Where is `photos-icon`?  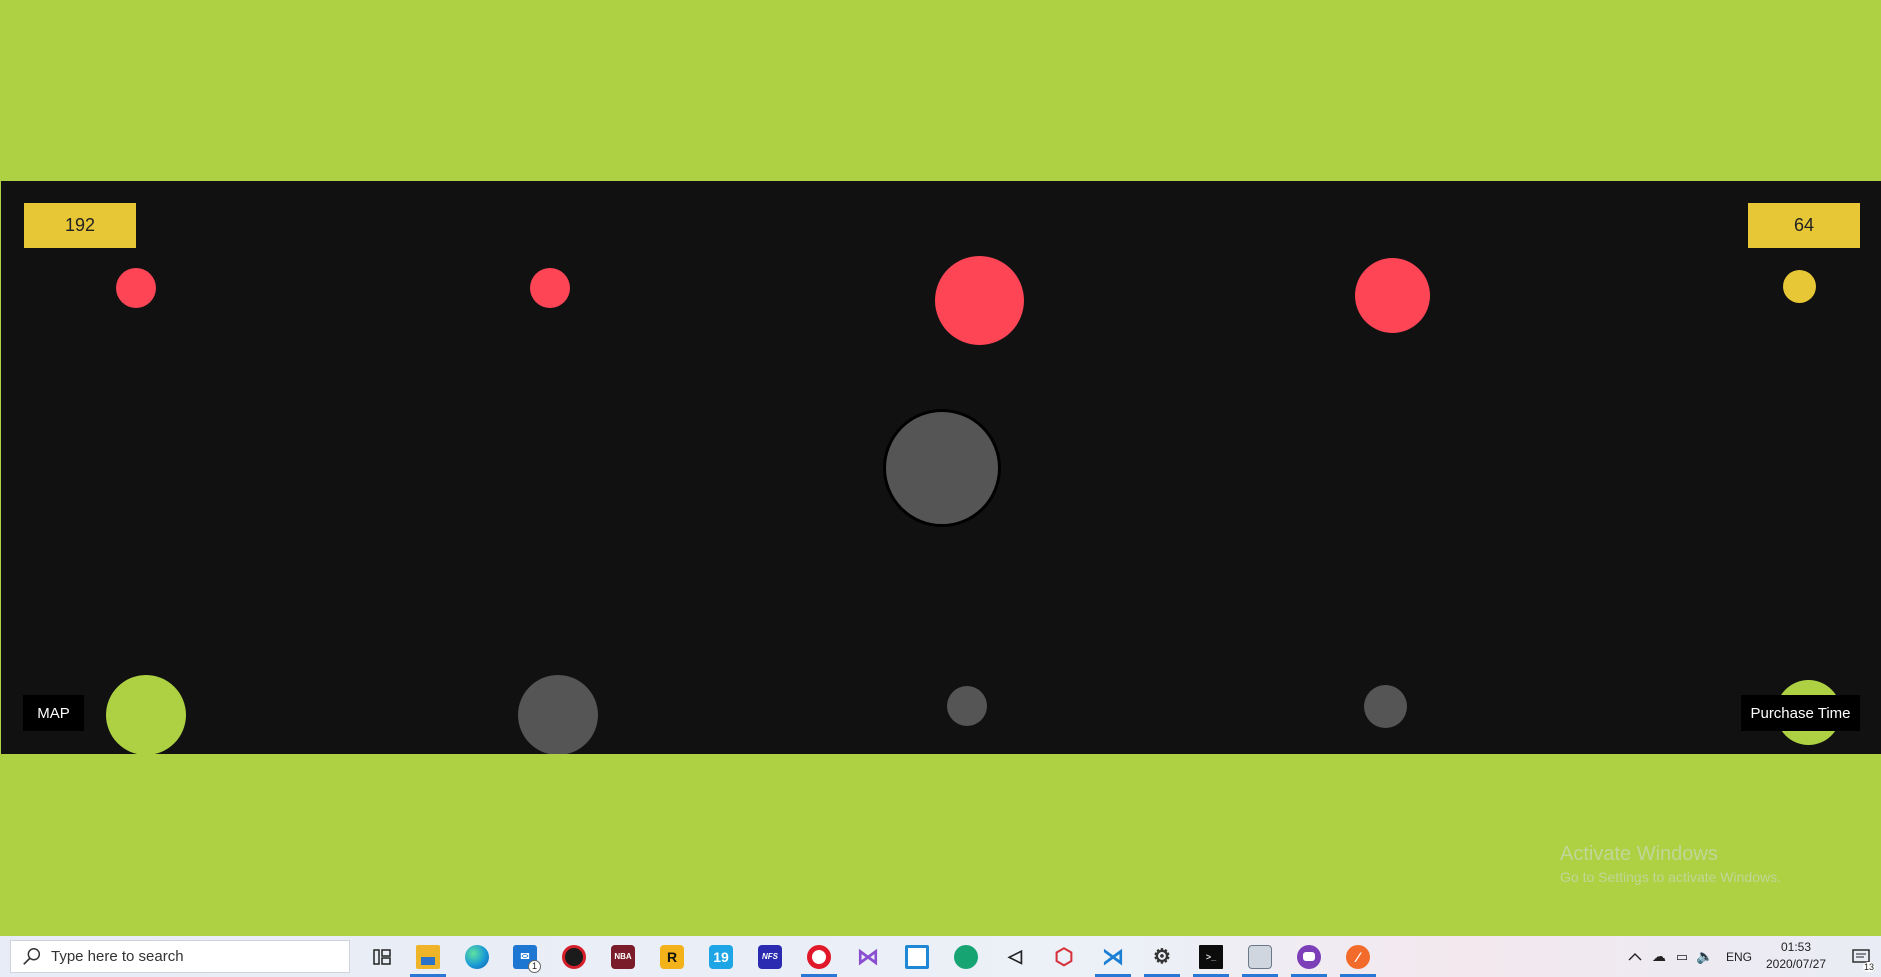
photos-icon is located at coordinates (1260, 956).